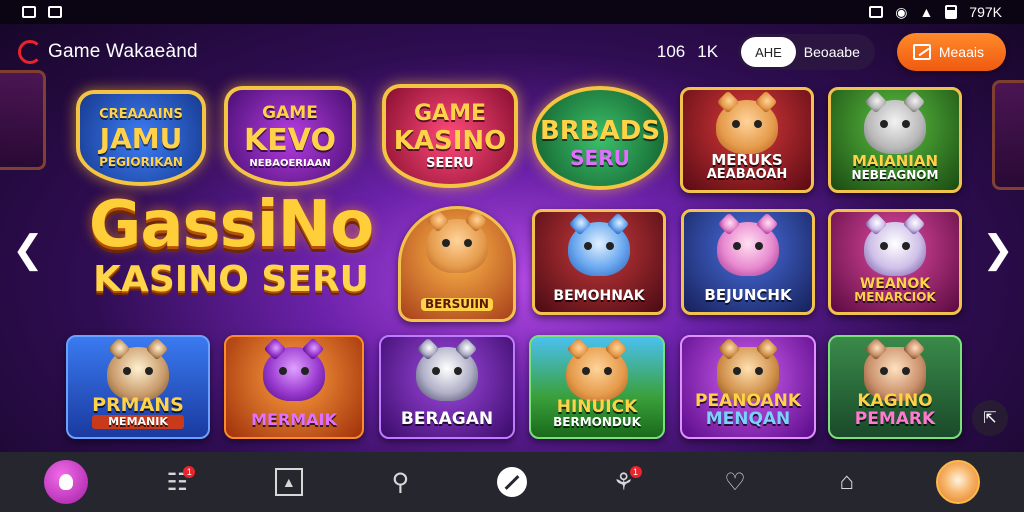  I want to click on expand-button: ⇱, so click(990, 418).